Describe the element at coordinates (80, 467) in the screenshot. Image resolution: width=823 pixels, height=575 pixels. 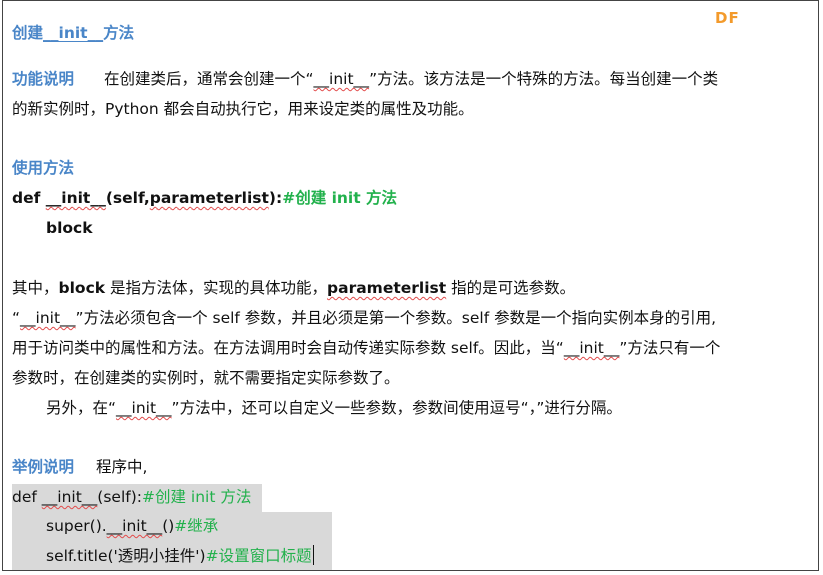
I see `example-line: 举例说明 程序中,` at that location.